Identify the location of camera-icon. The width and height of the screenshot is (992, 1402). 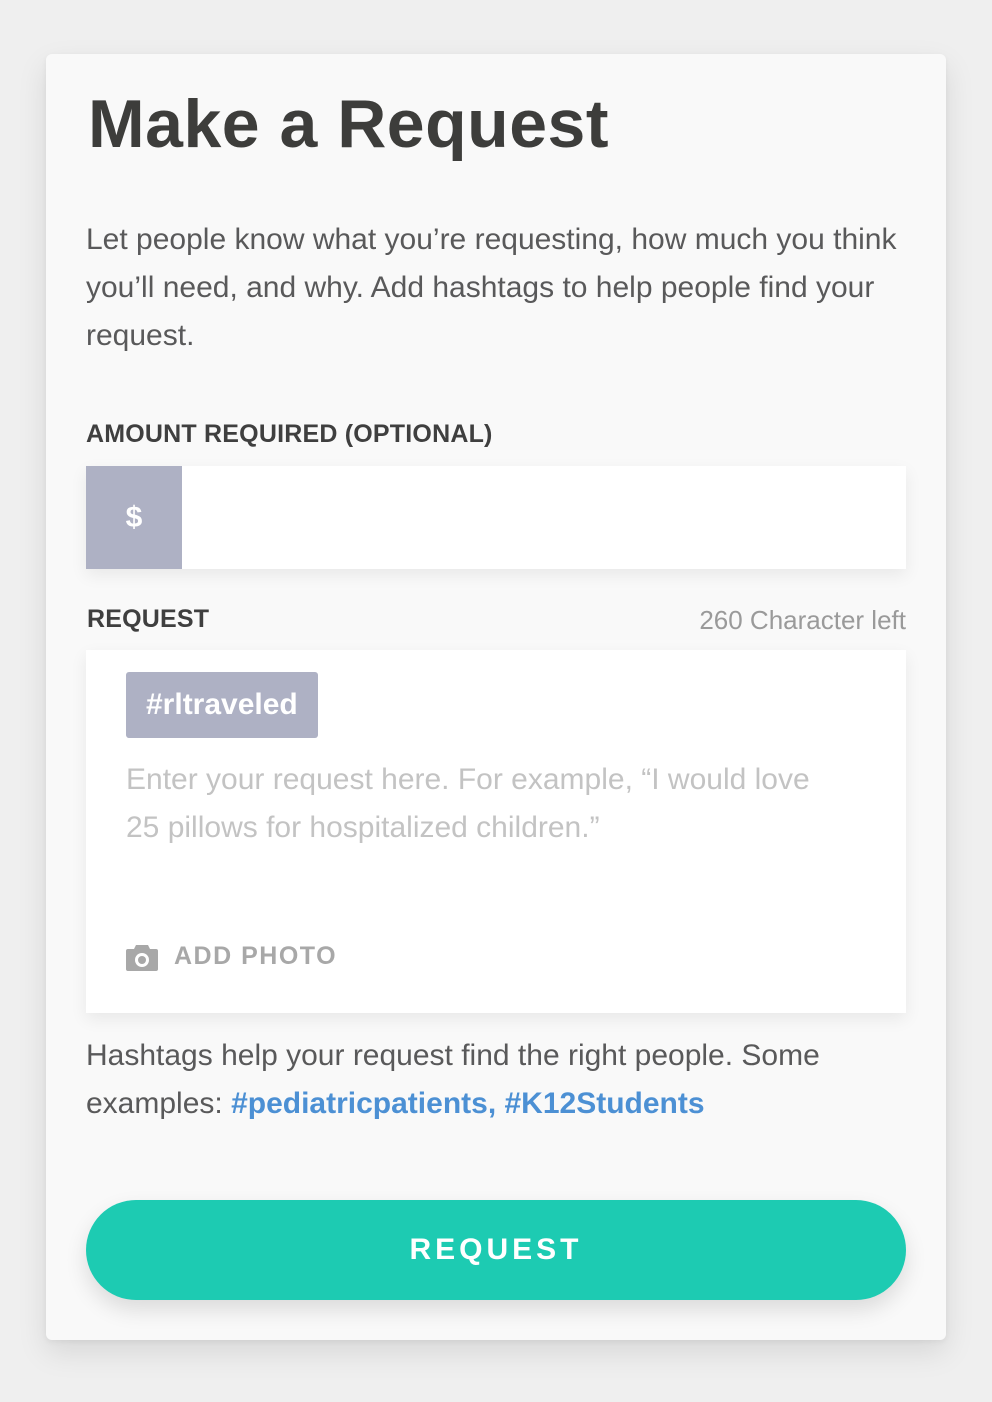
(142, 957).